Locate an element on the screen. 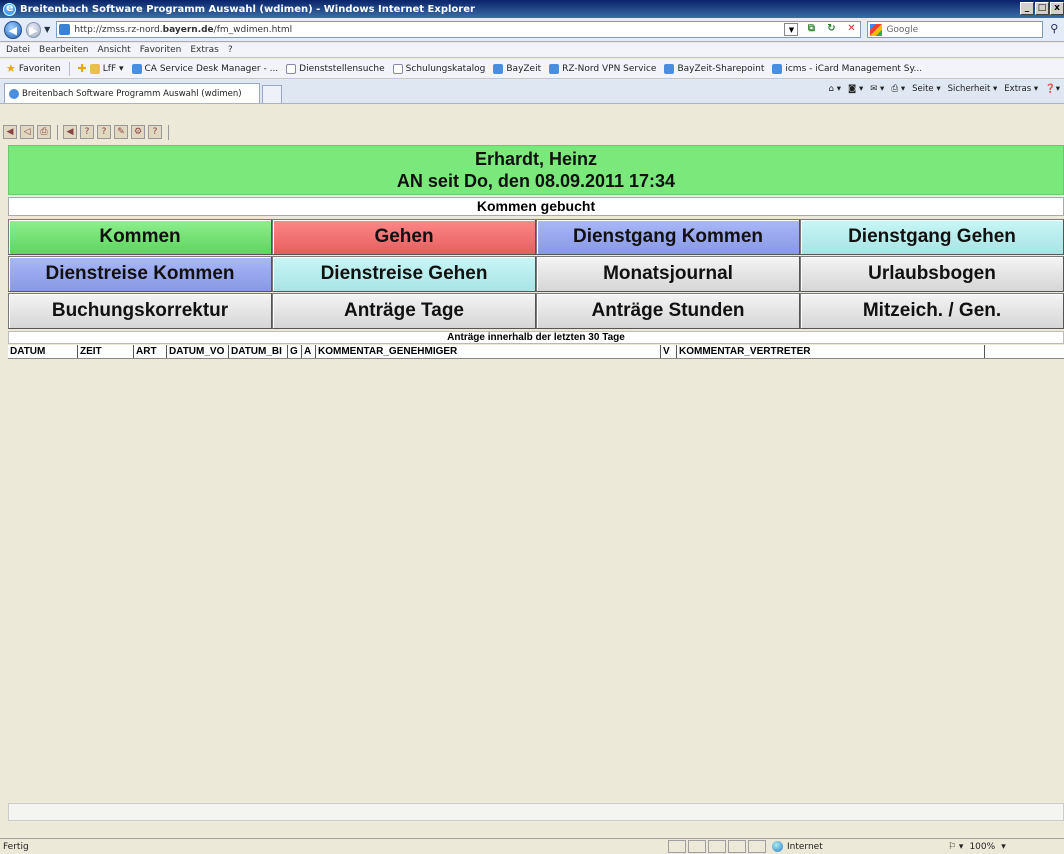 Image resolution: width=1064 pixels, height=854 pixels. favorite-bayzeit-sharepoint: BayZeit-Sharepoint is located at coordinates (714, 68).